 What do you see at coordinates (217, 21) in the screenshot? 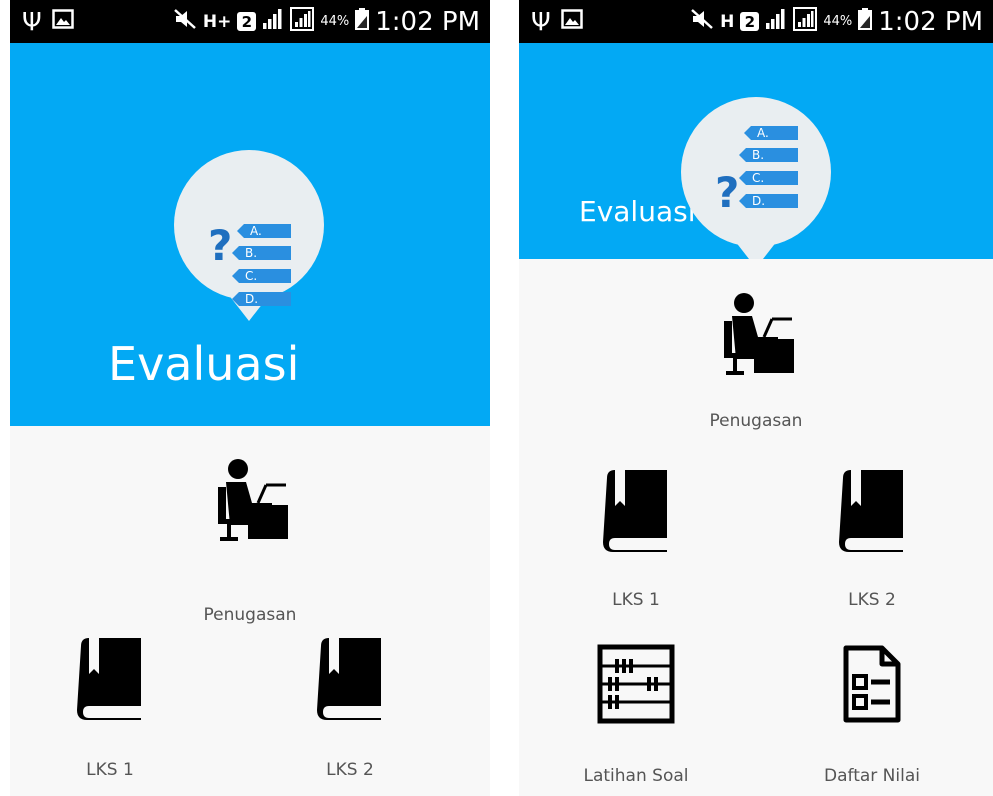
I see `network-type: H+` at bounding box center [217, 21].